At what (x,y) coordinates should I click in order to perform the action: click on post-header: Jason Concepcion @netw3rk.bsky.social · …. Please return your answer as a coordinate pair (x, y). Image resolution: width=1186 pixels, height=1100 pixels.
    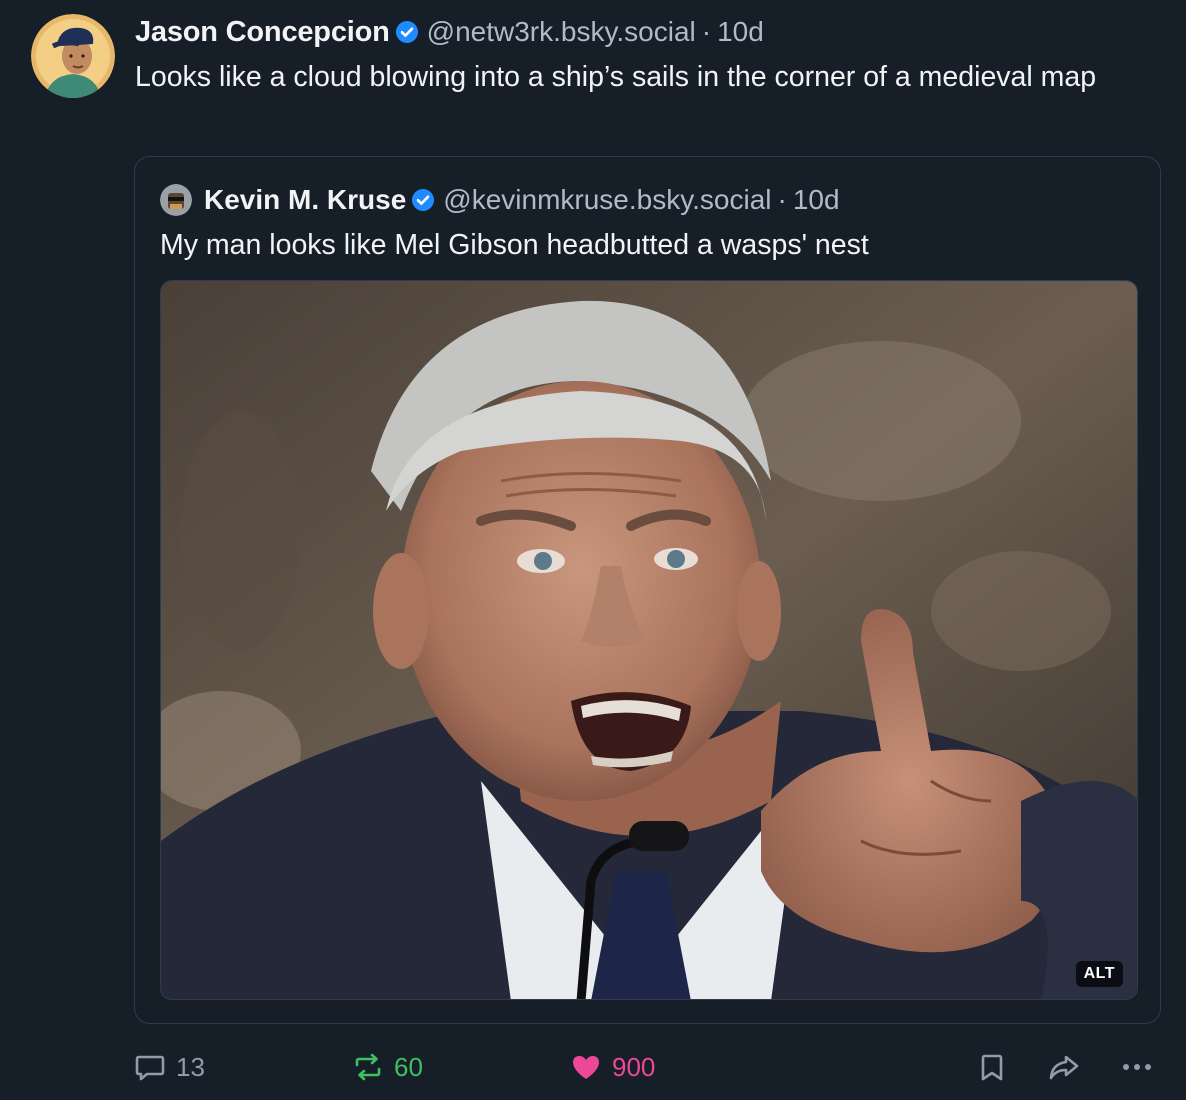
    Looking at the image, I should click on (449, 32).